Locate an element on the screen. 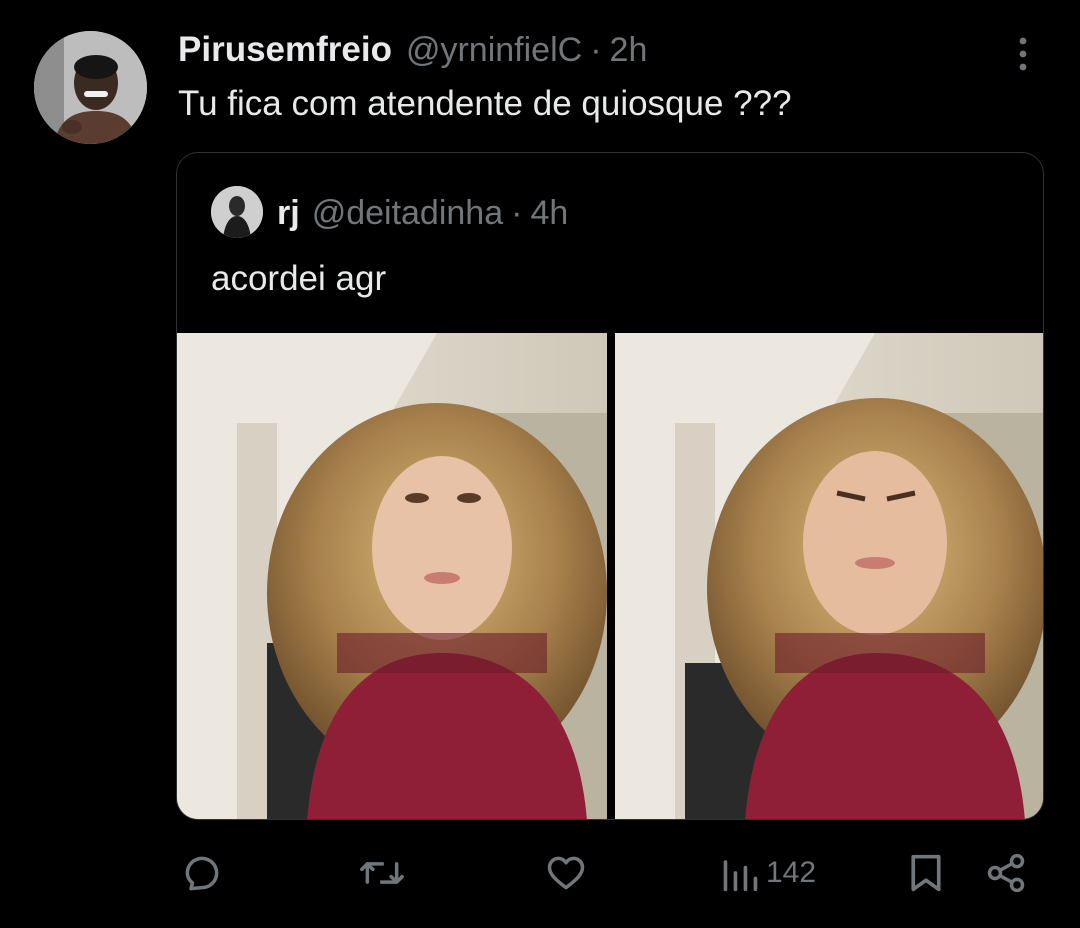 The height and width of the screenshot is (928, 1080). quoted-handle: @deitadinha is located at coordinates (407, 213).